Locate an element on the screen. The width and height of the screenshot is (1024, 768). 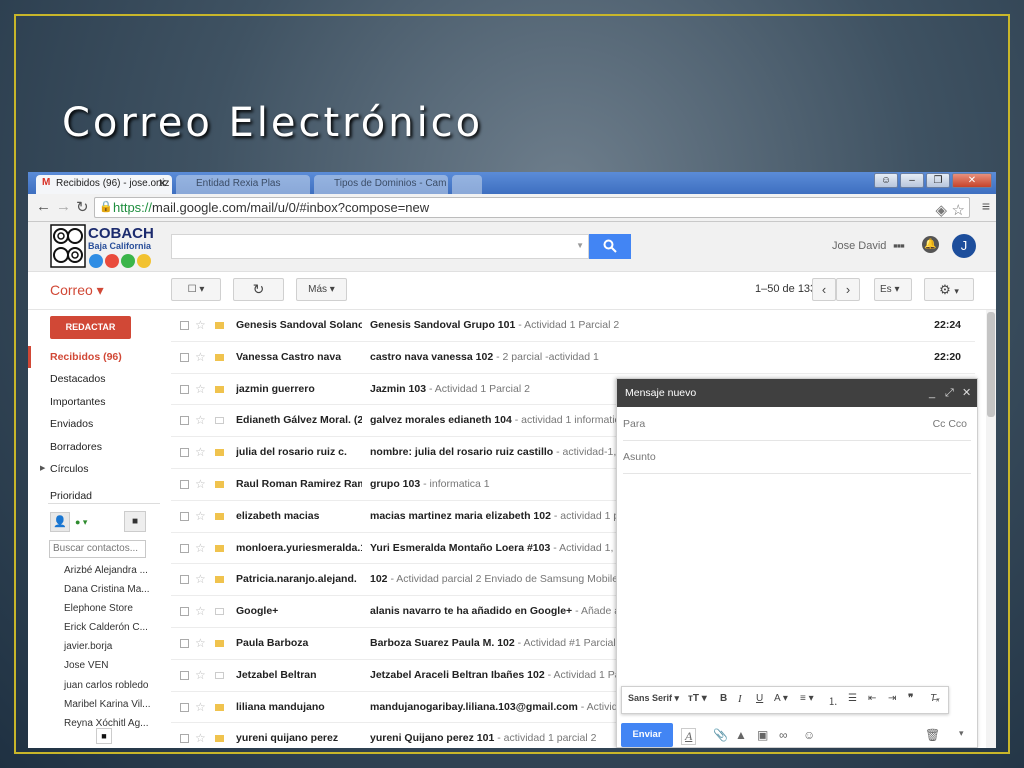
text-color-icon: A ▾ is located at coordinates (781, 698).